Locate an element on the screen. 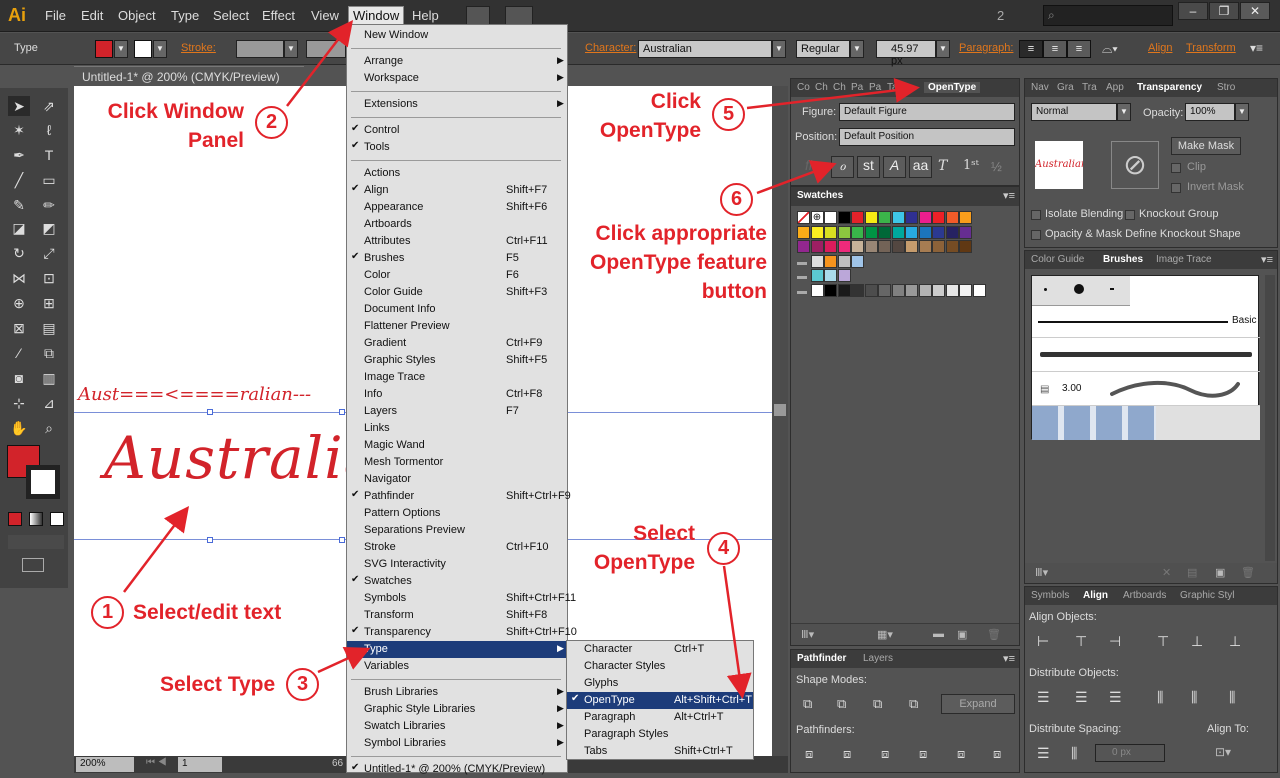  window-menu-item: ✔ Pathfinder Shift+Ctrl+F9 is located at coordinates (459, 496).